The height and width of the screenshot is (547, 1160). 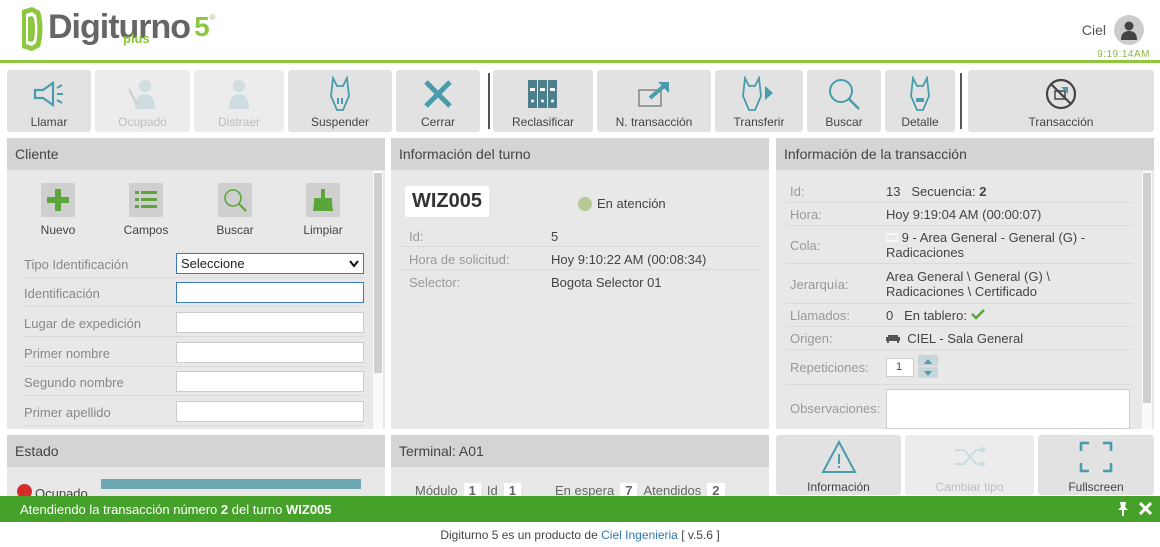 What do you see at coordinates (58, 200) in the screenshot?
I see `plus-icon` at bounding box center [58, 200].